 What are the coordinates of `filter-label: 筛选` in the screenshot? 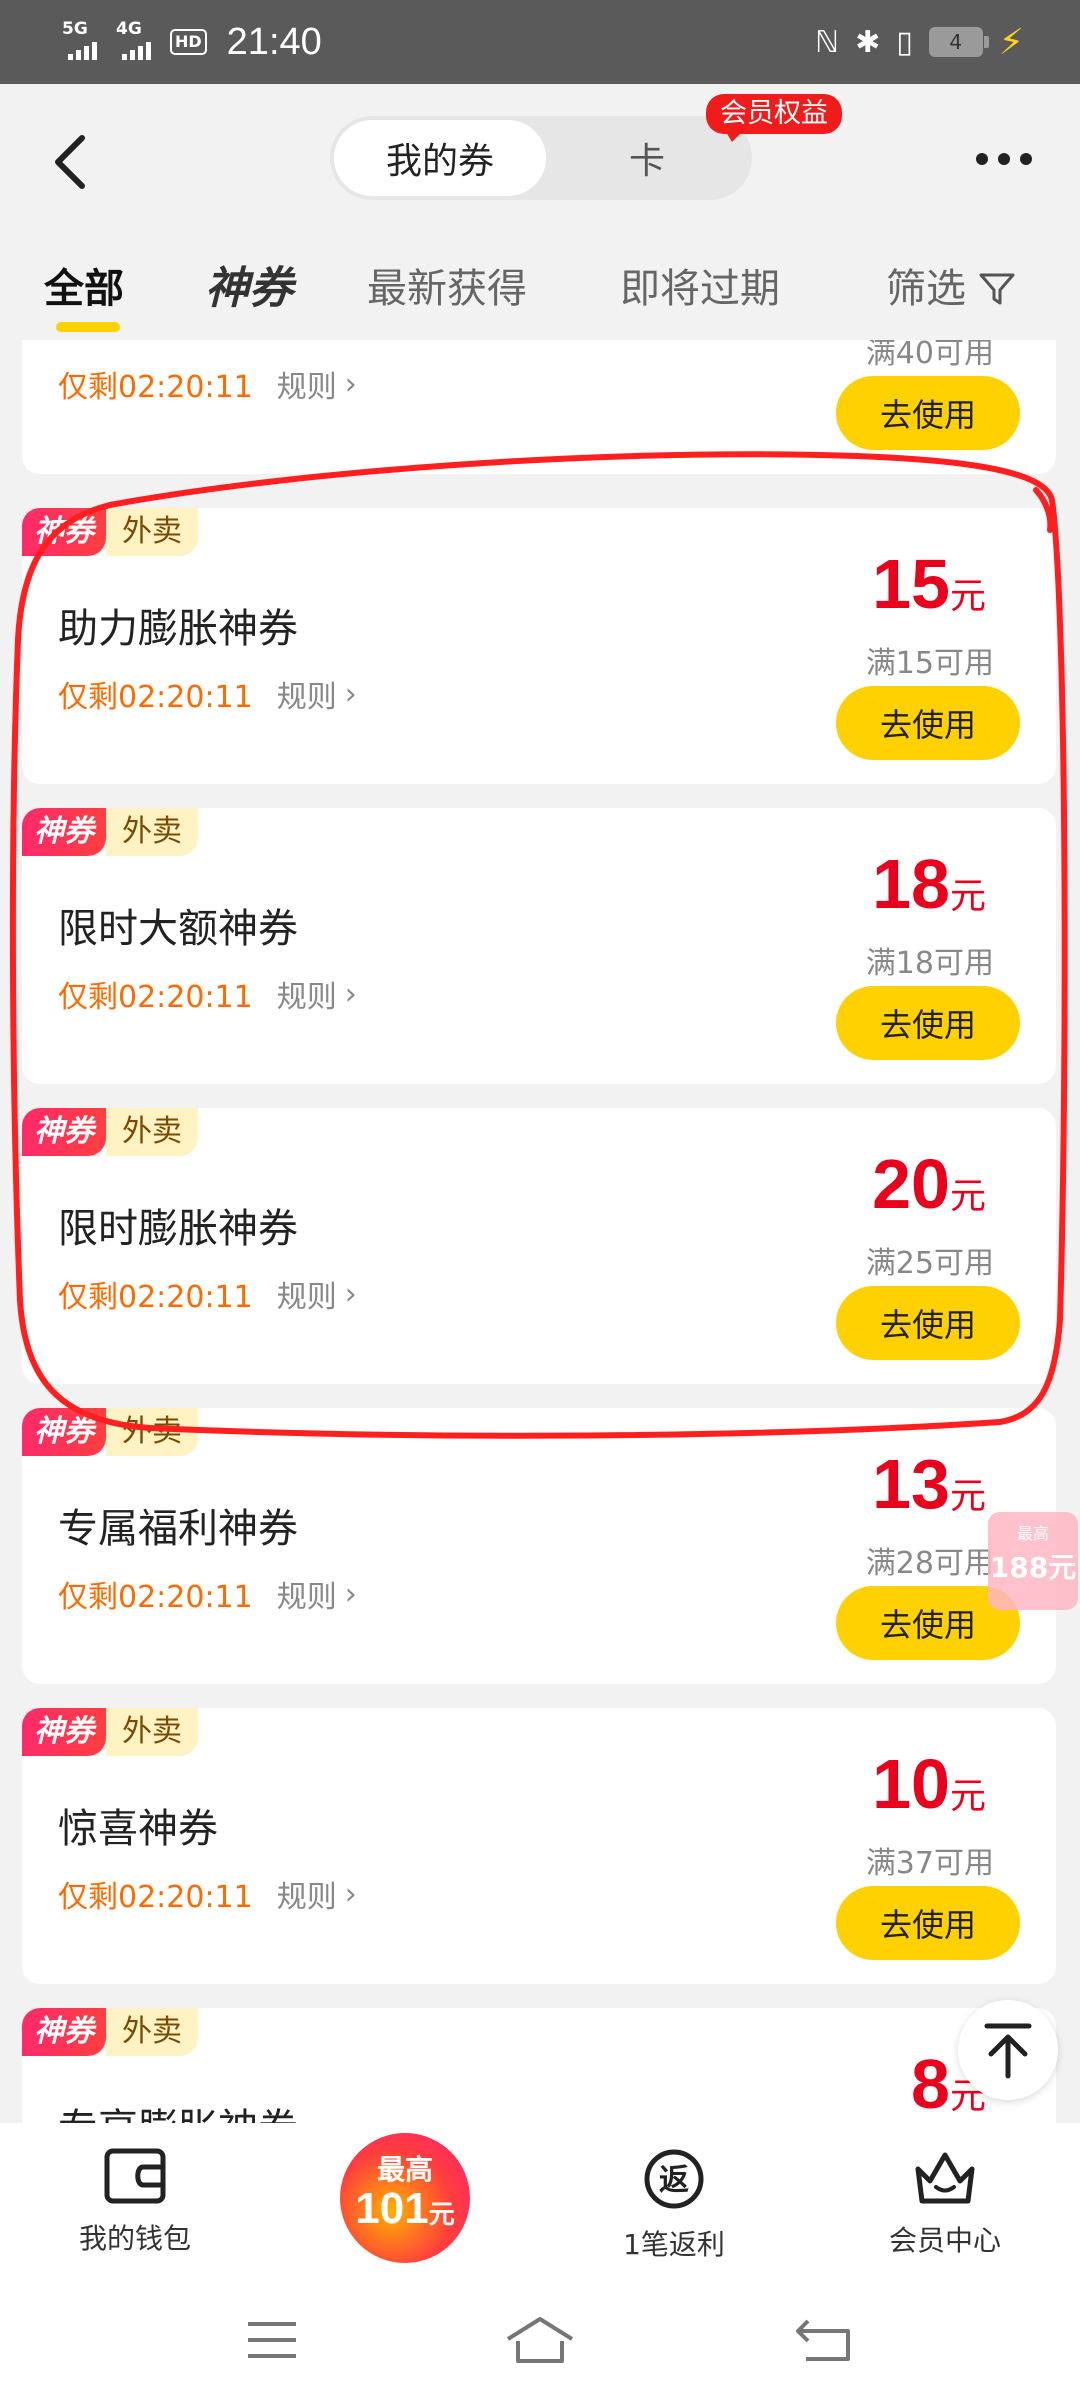 It's located at (926, 289).